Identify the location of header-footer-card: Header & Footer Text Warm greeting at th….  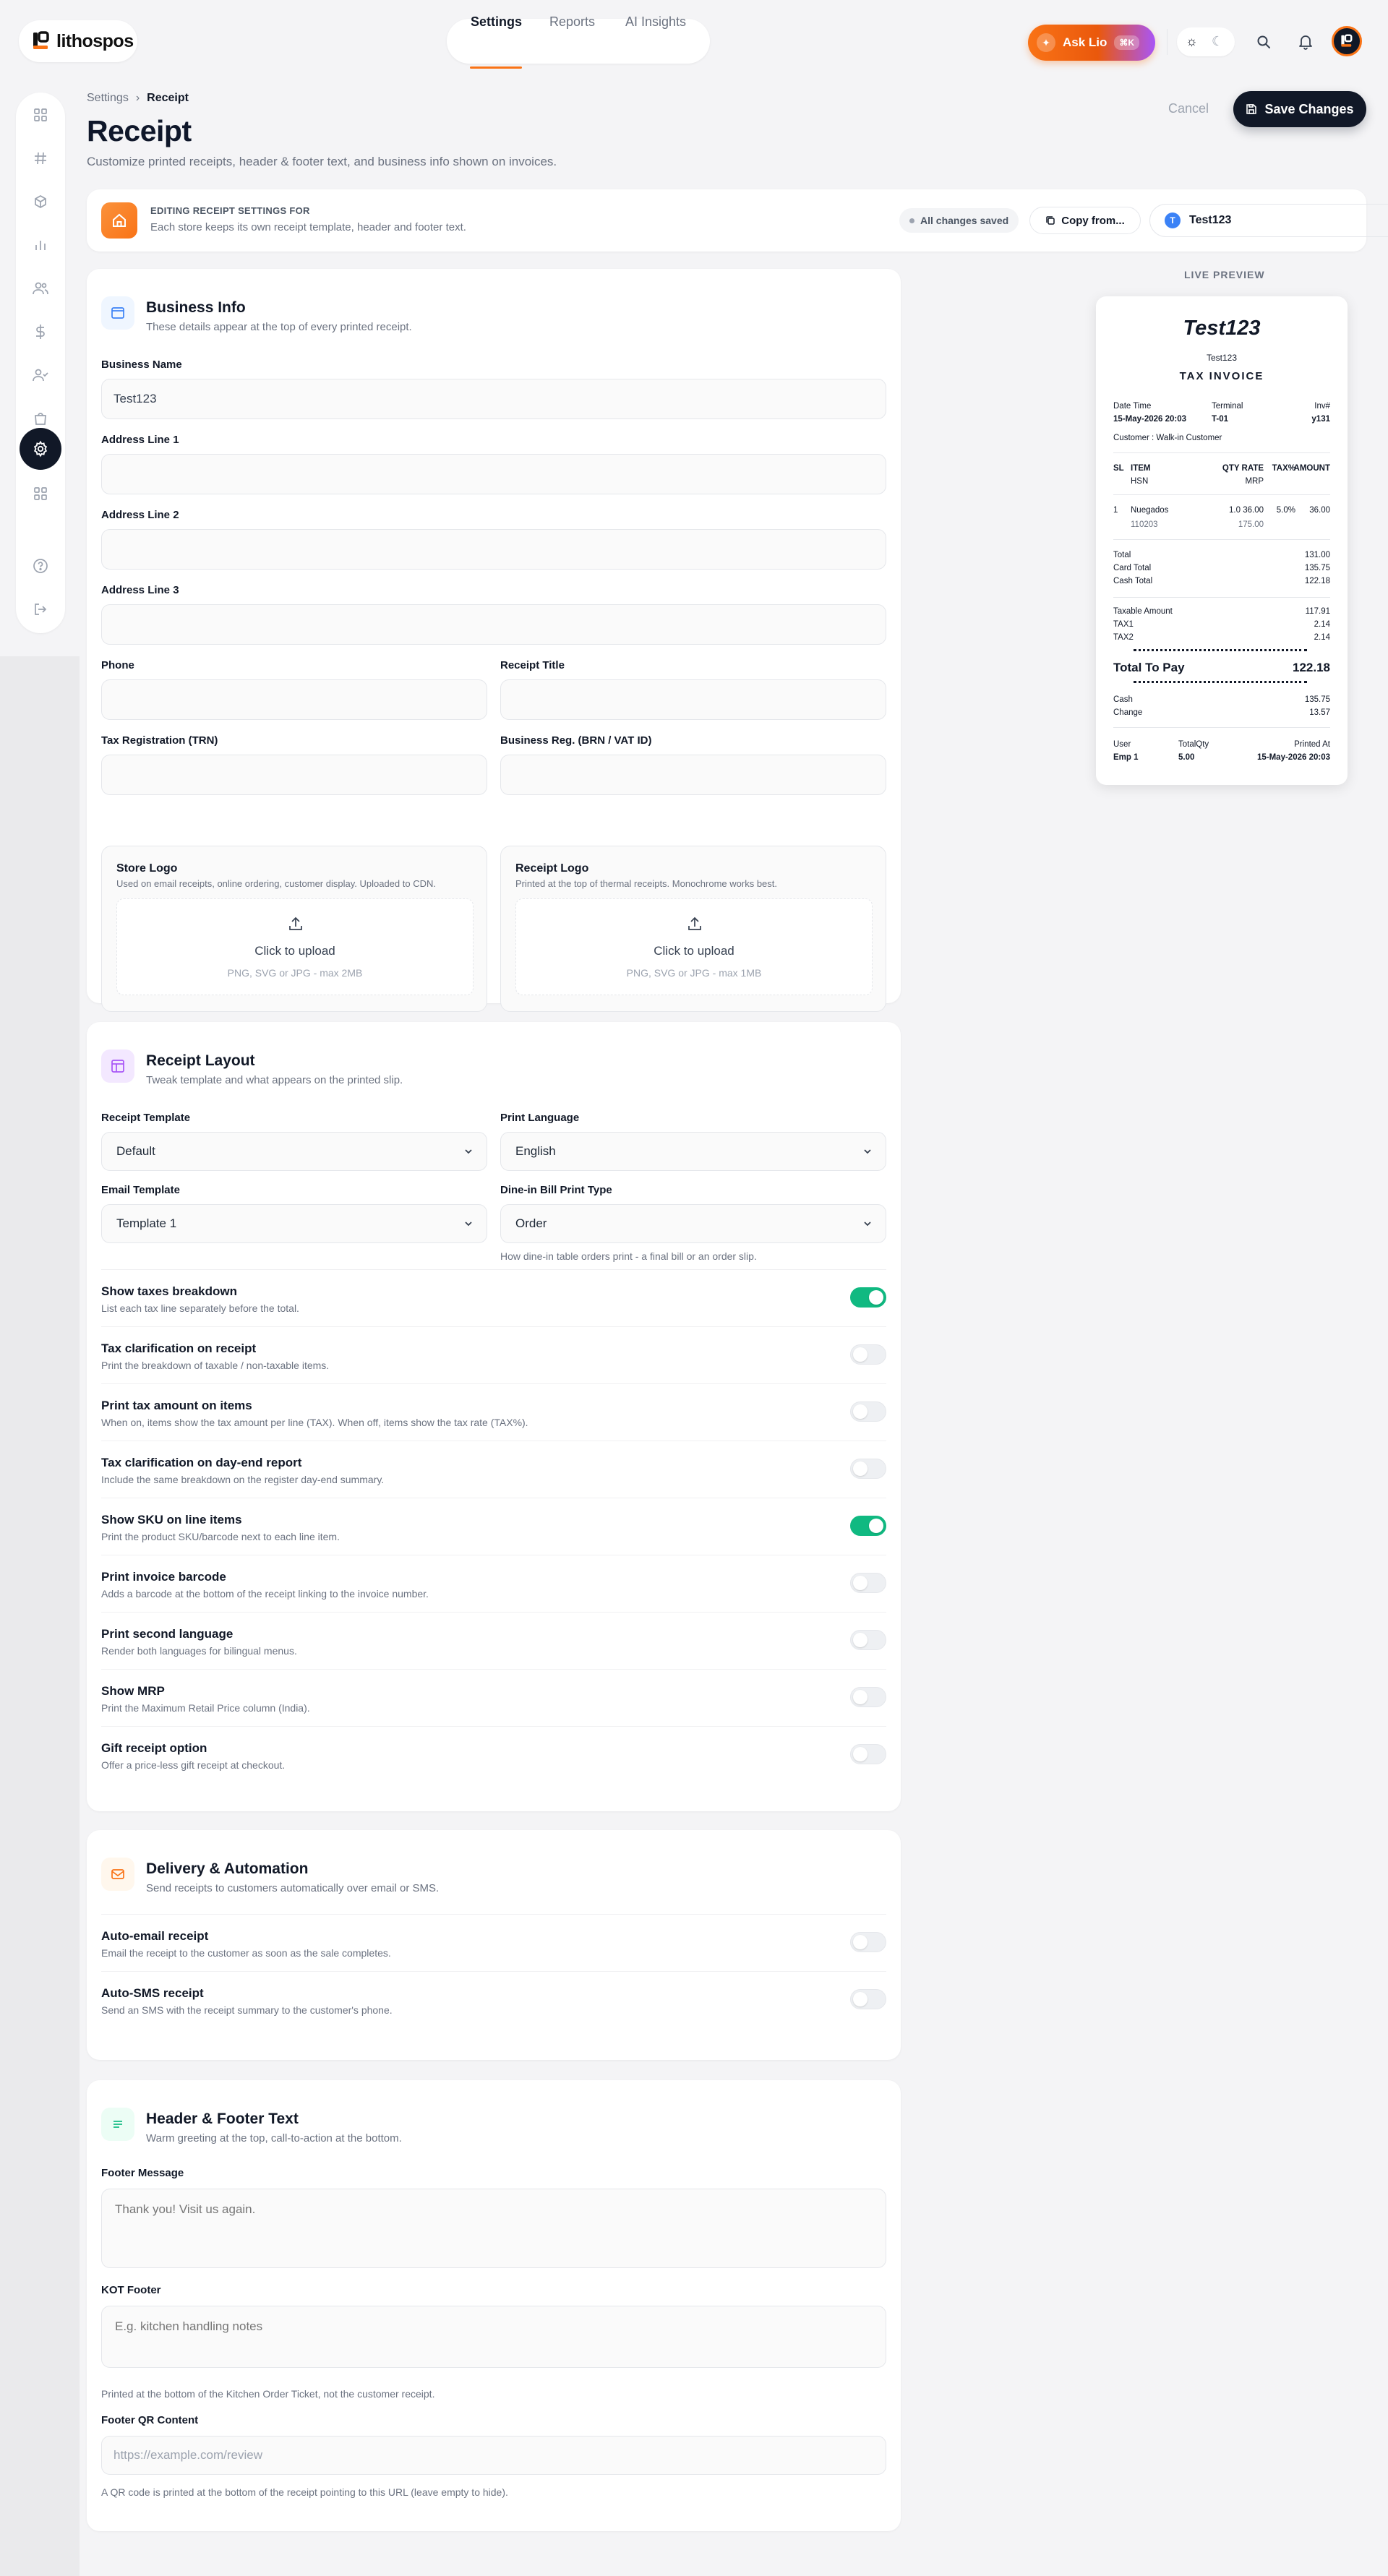
(494, 2306).